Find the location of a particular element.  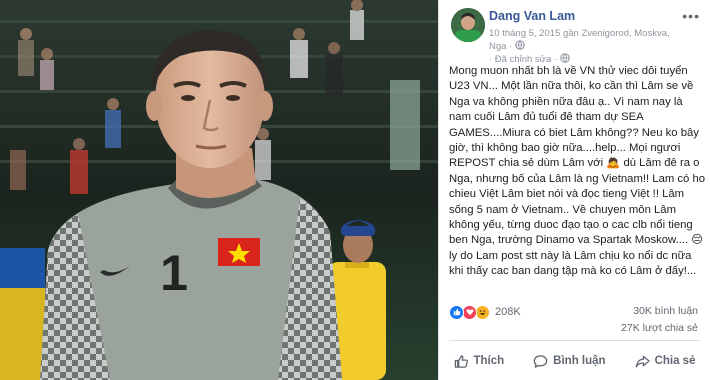

comment-button: Bình luận is located at coordinates (569, 361).